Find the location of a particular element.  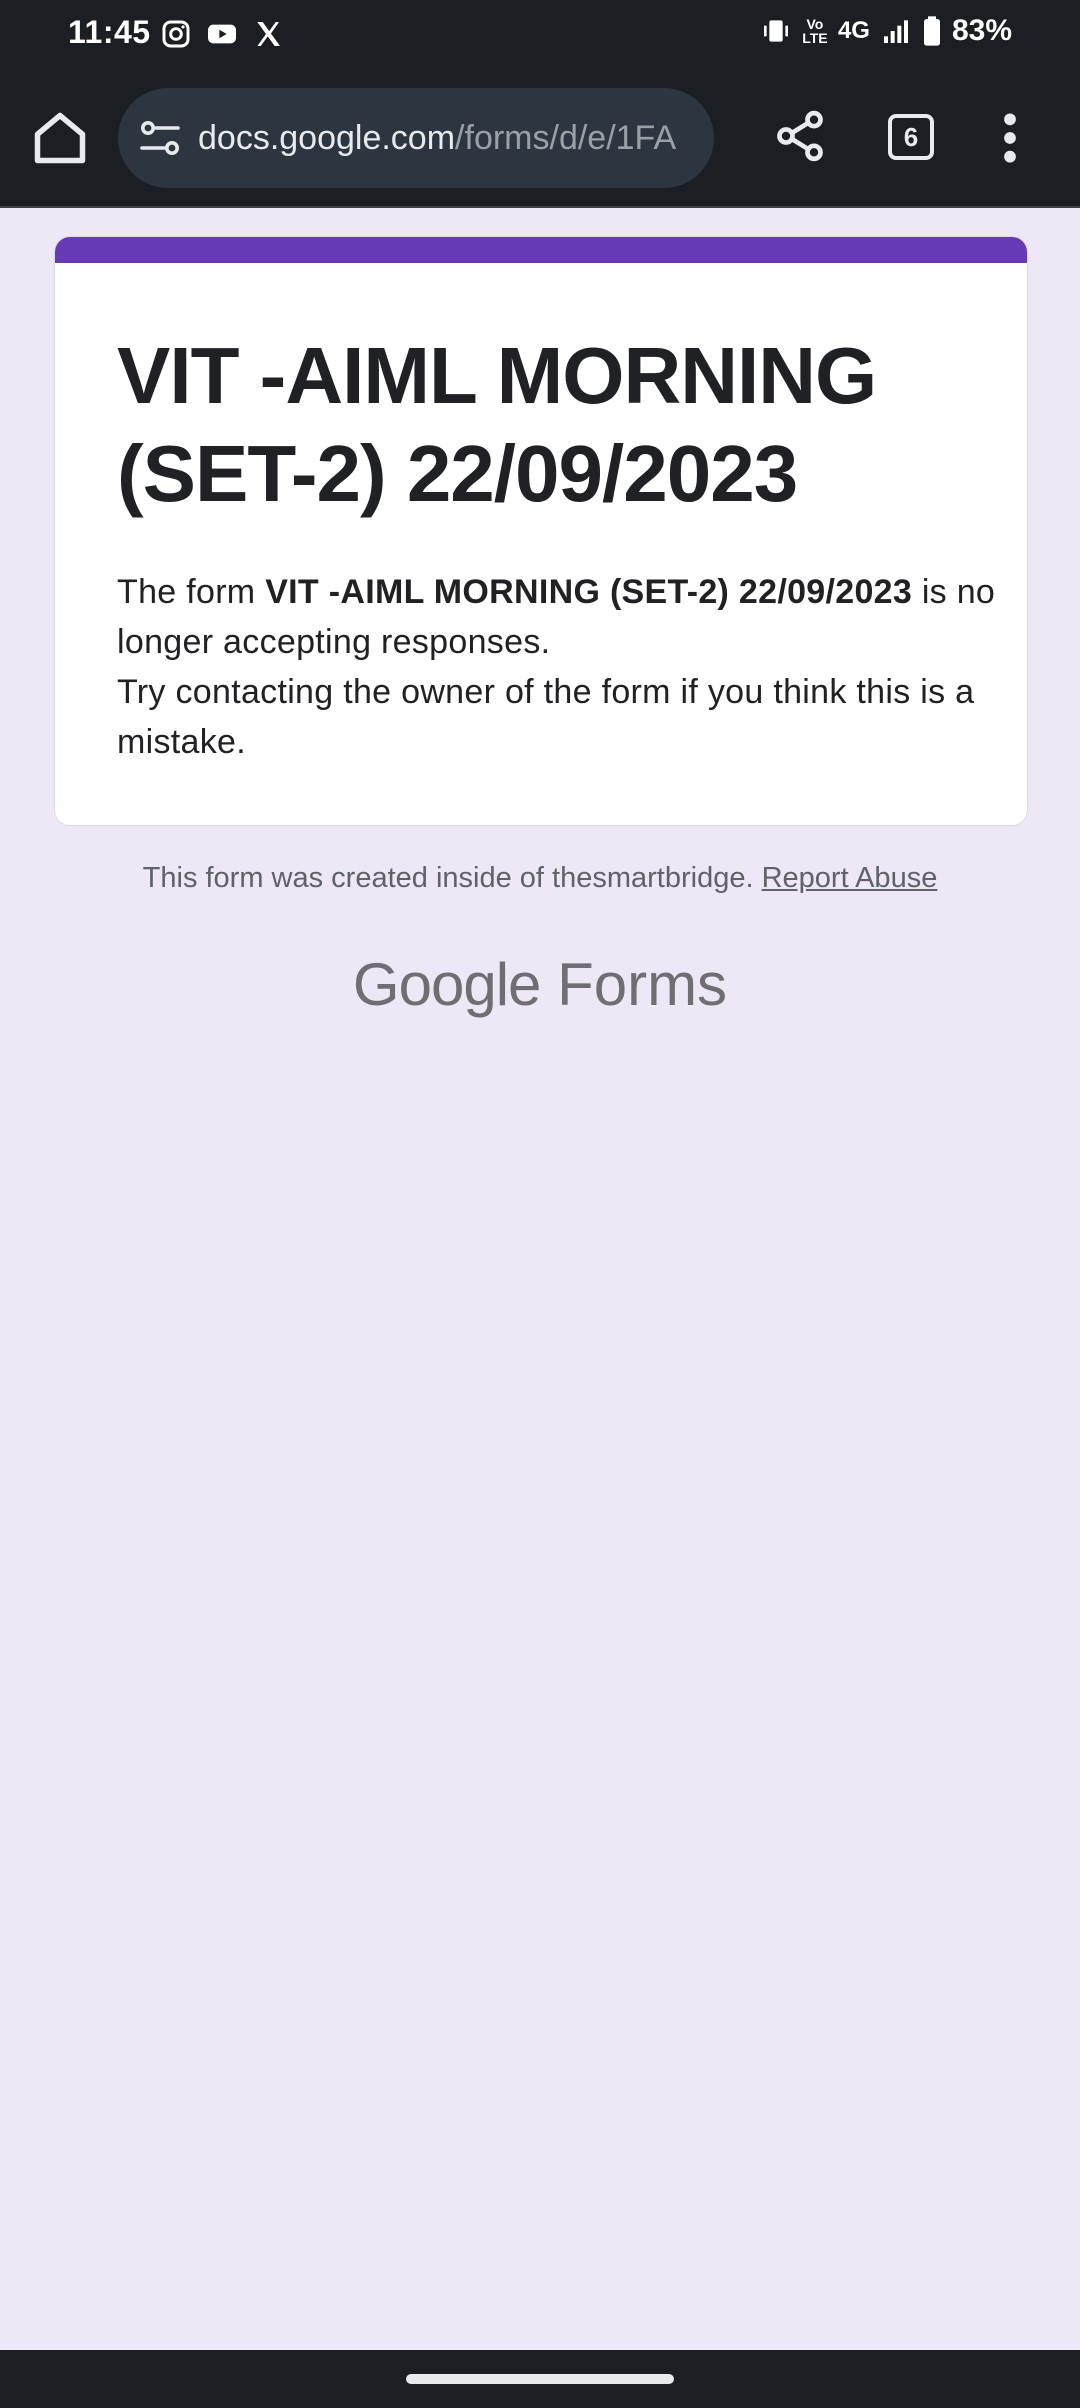

url-text: docs.google.com/forms/d/e/1FA is located at coordinates (437, 138).